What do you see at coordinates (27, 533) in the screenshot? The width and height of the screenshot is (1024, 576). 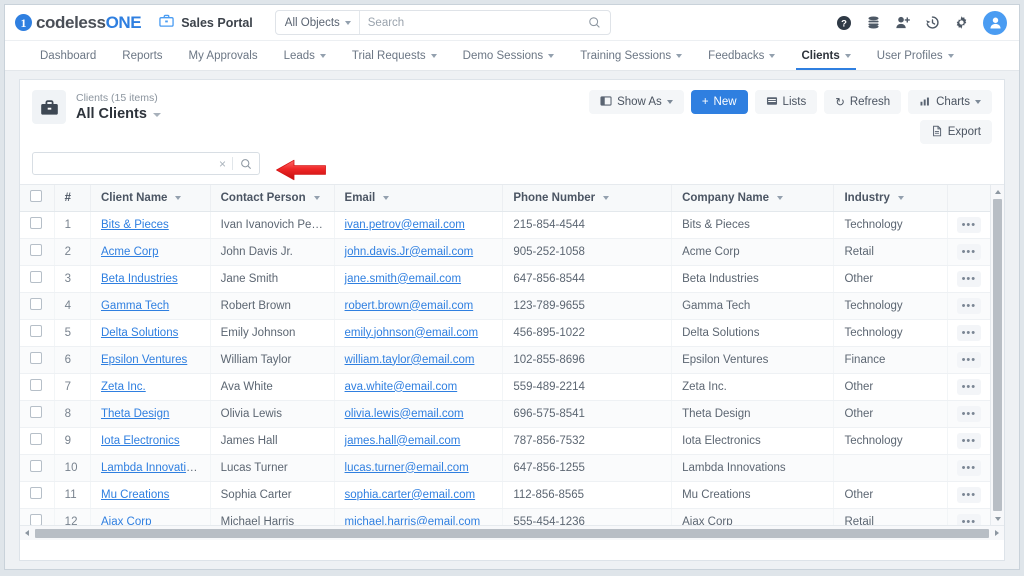 I see `scroll-left-button` at bounding box center [27, 533].